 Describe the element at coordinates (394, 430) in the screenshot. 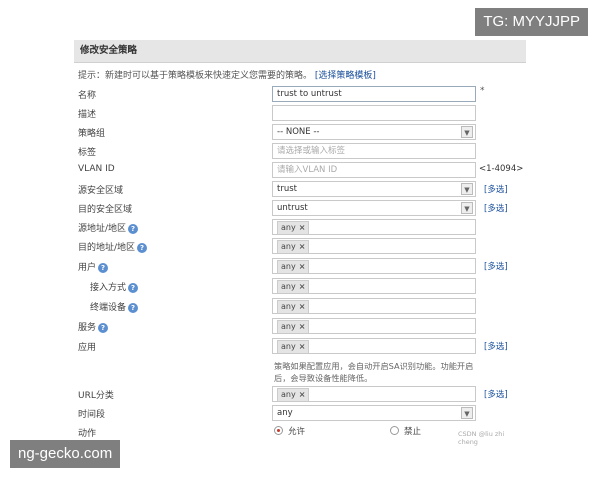

I see `deny-radio` at that location.